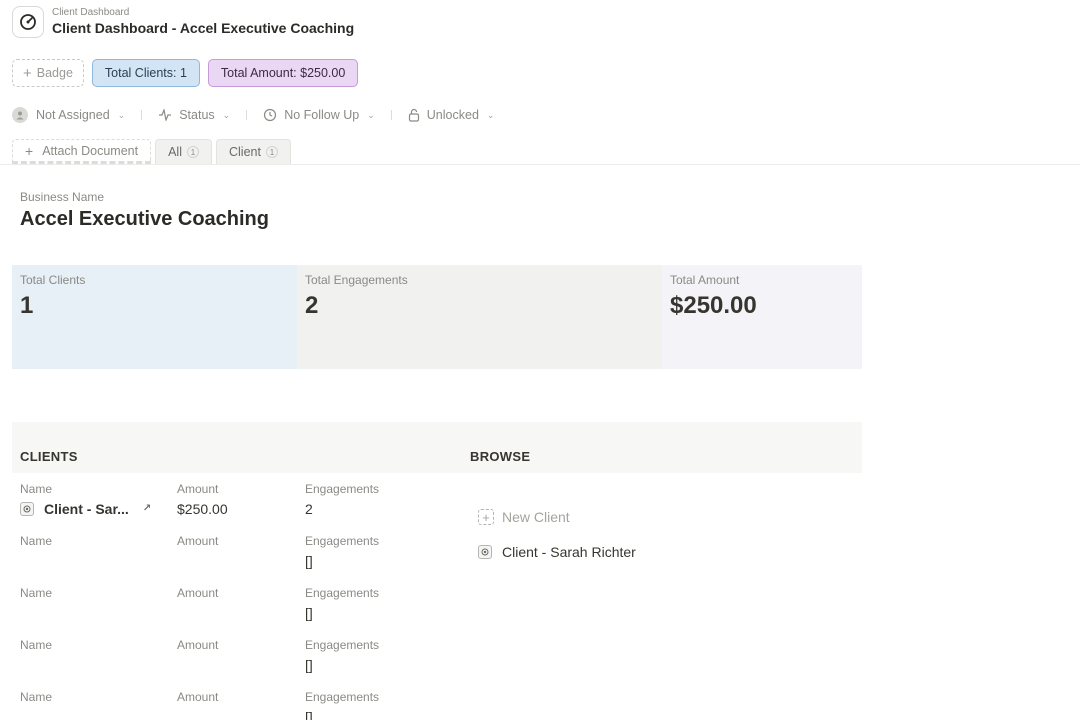  What do you see at coordinates (53, 280) in the screenshot?
I see `stat-label: Total Clients` at bounding box center [53, 280].